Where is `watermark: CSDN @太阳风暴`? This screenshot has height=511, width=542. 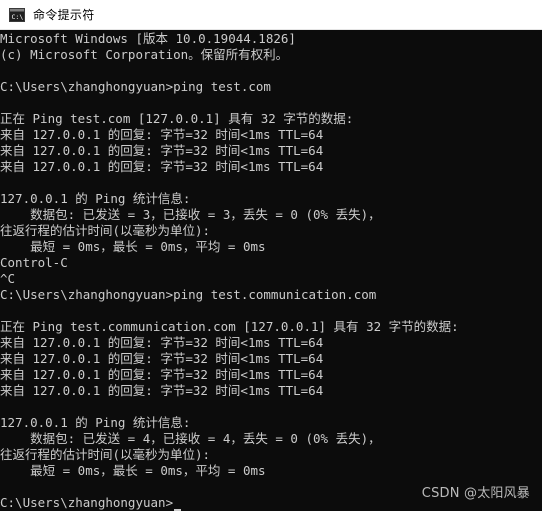 watermark: CSDN @太阳风暴 is located at coordinates (475, 493).